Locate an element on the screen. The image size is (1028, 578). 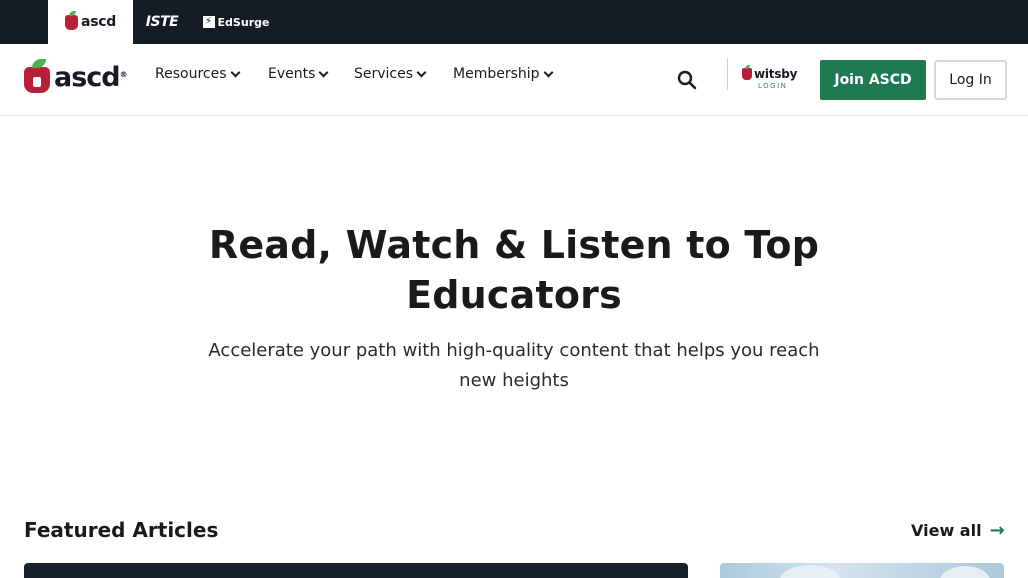
witsby-logo-icon is located at coordinates (747, 72).